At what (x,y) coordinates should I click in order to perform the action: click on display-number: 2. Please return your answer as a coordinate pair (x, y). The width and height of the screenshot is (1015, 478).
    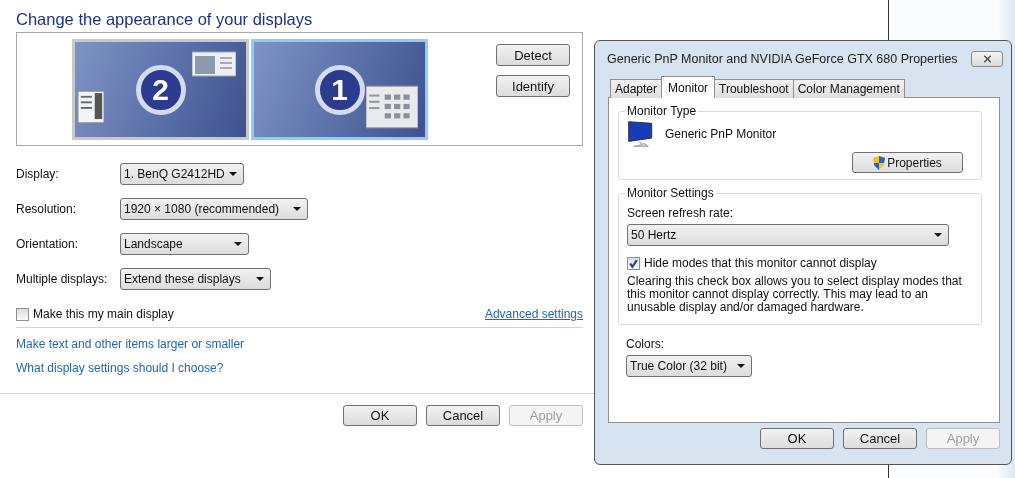
    Looking at the image, I should click on (160, 89).